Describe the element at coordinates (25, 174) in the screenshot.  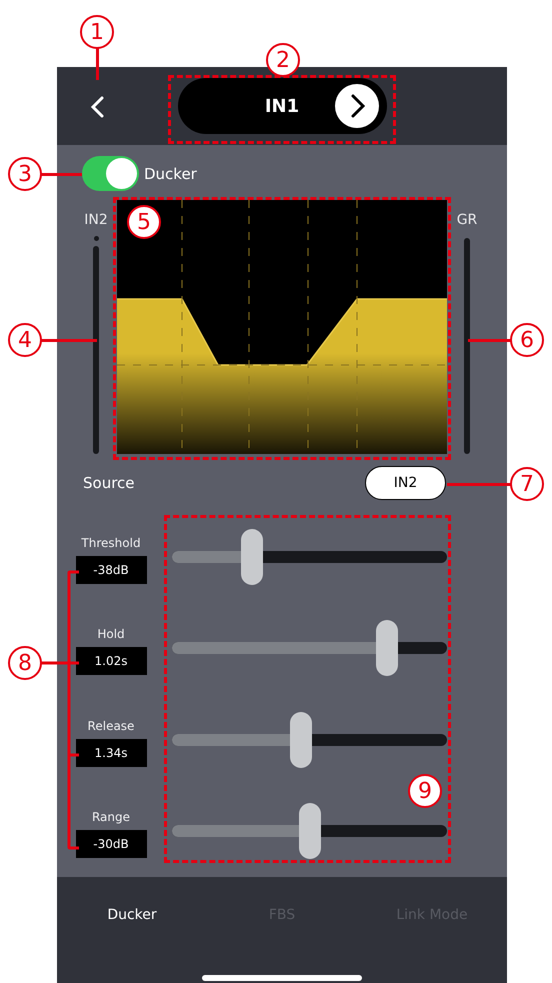
I see `callout-number: 3` at that location.